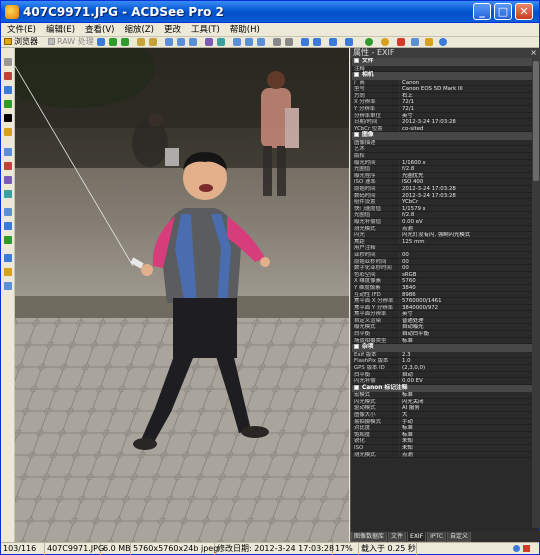 The height and width of the screenshot is (555, 540). Describe the element at coordinates (305, 42) in the screenshot. I see `move-icon` at that location.